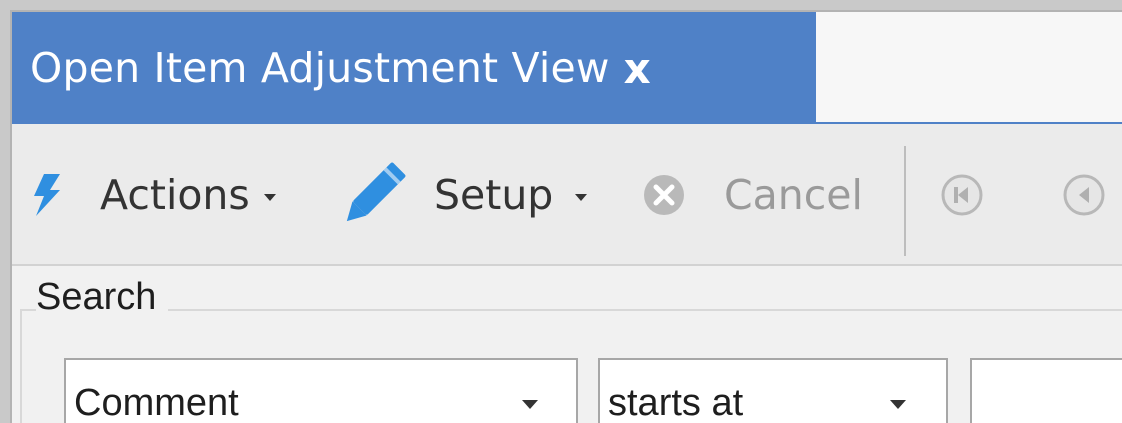 This screenshot has height=423, width=1122. Describe the element at coordinates (175, 195) in the screenshot. I see `actions-label: Actions` at that location.